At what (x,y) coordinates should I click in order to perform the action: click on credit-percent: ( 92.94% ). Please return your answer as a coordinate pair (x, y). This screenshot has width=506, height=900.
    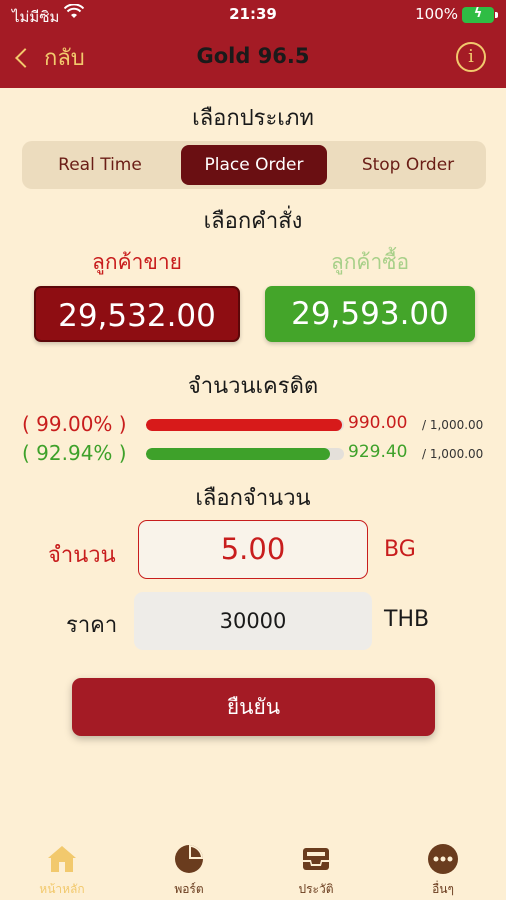
    Looking at the image, I should click on (74, 453).